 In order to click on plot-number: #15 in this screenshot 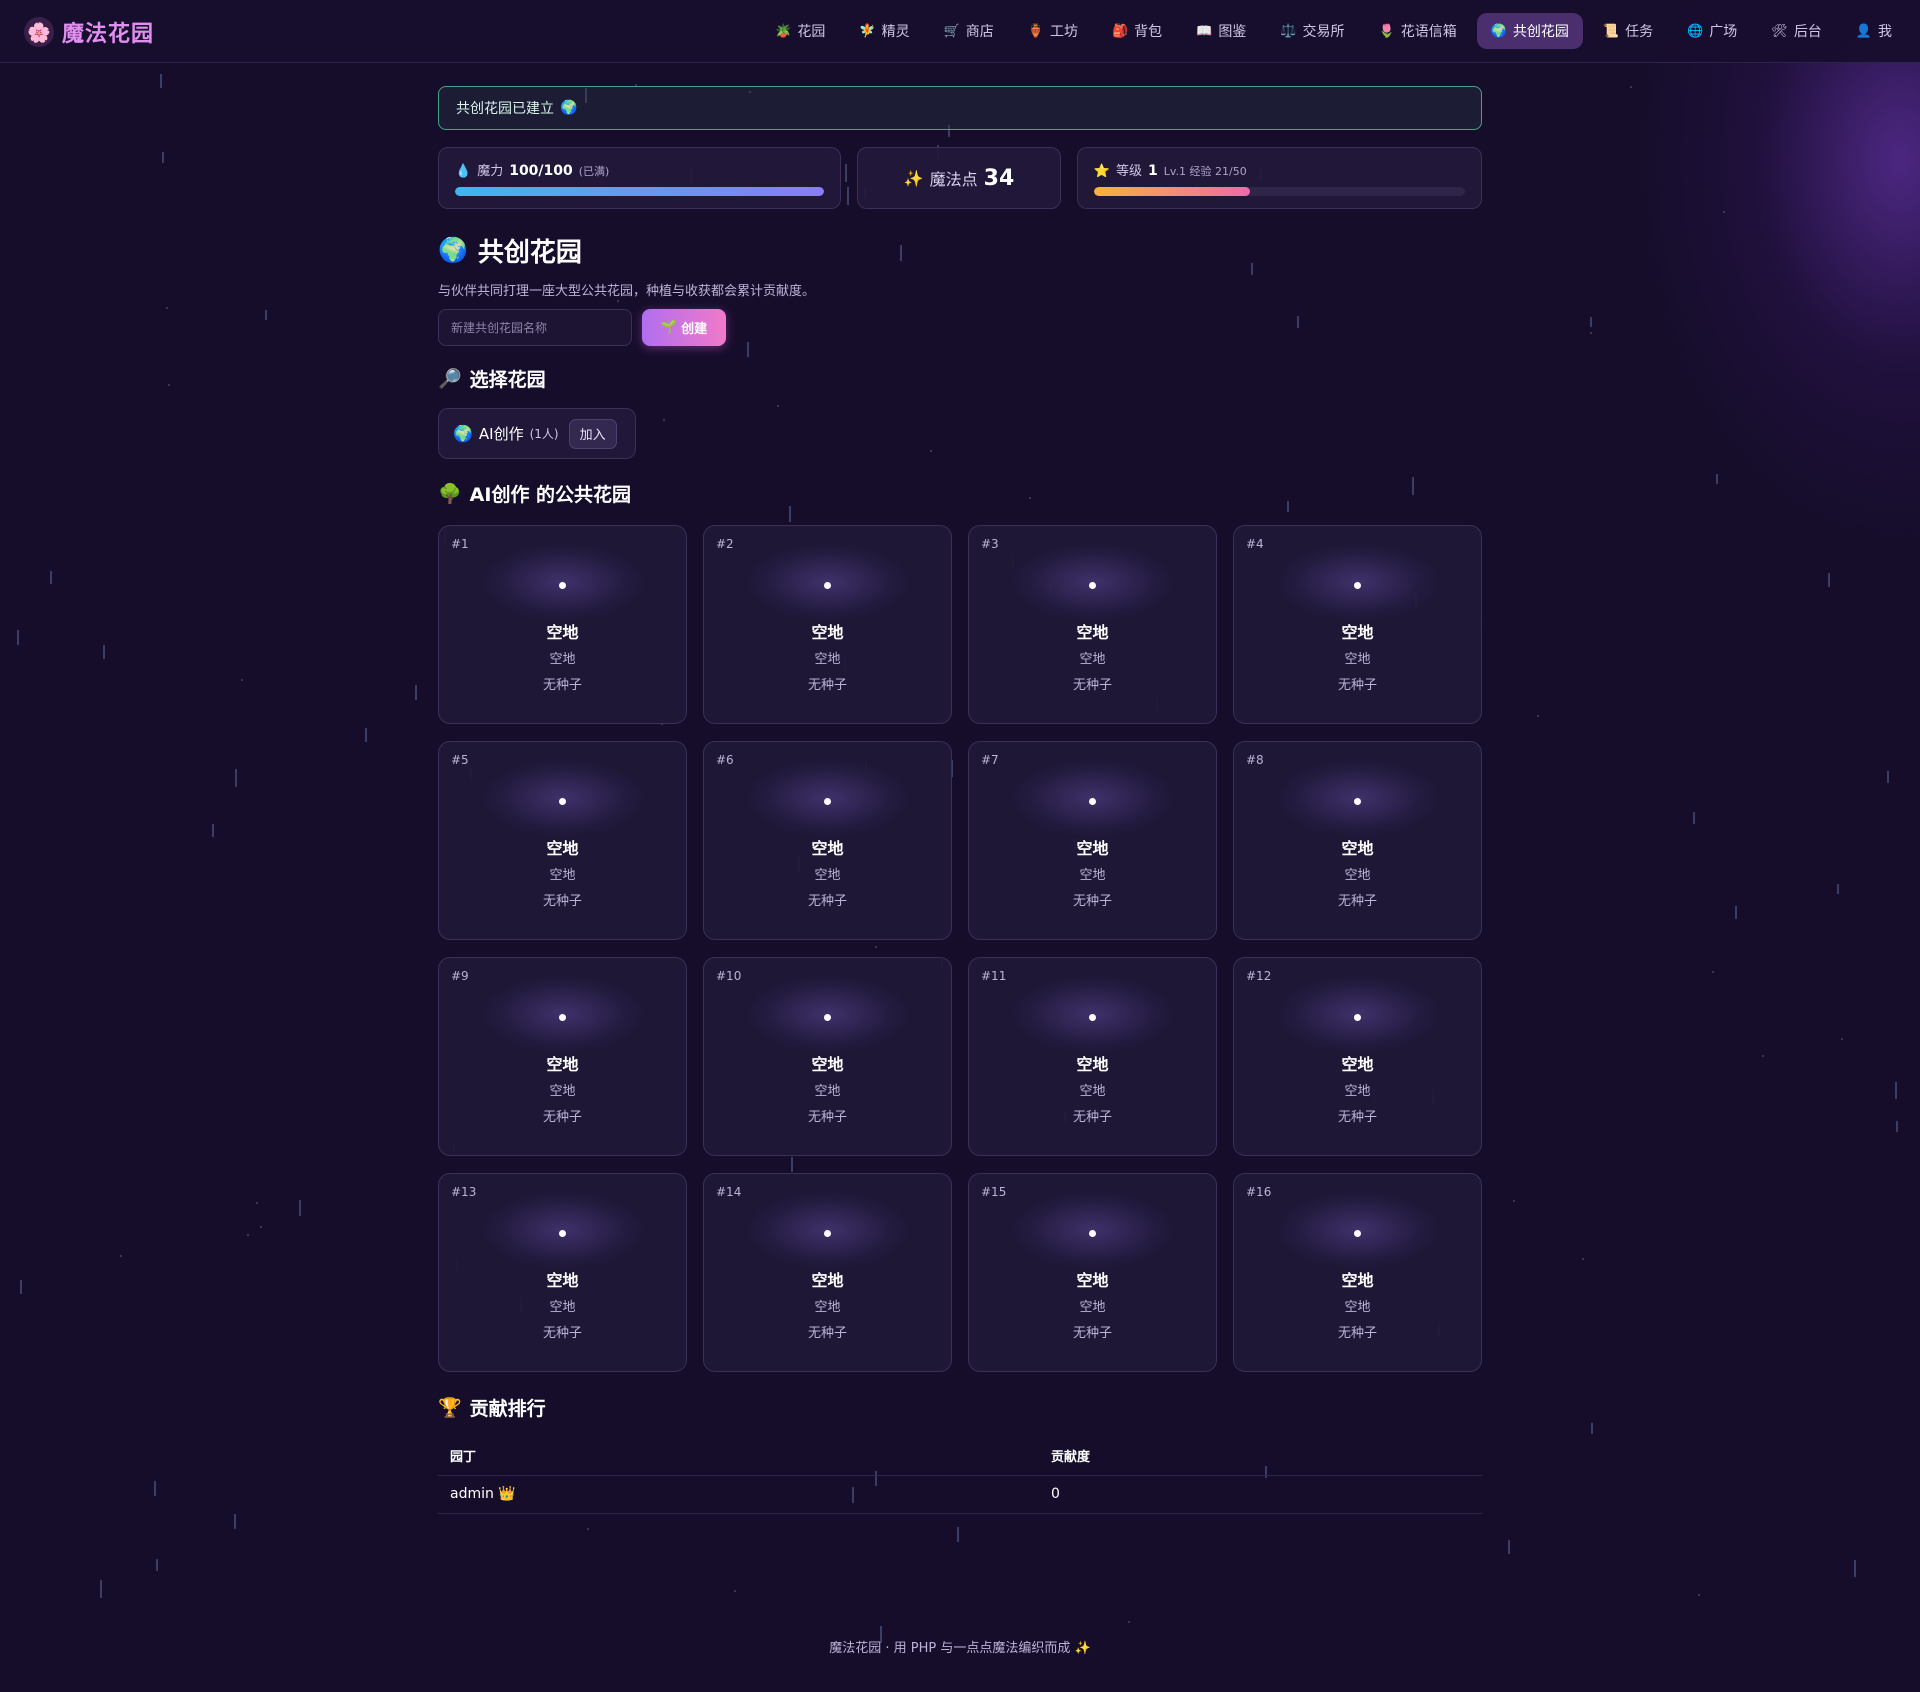, I will do `click(994, 1192)`.